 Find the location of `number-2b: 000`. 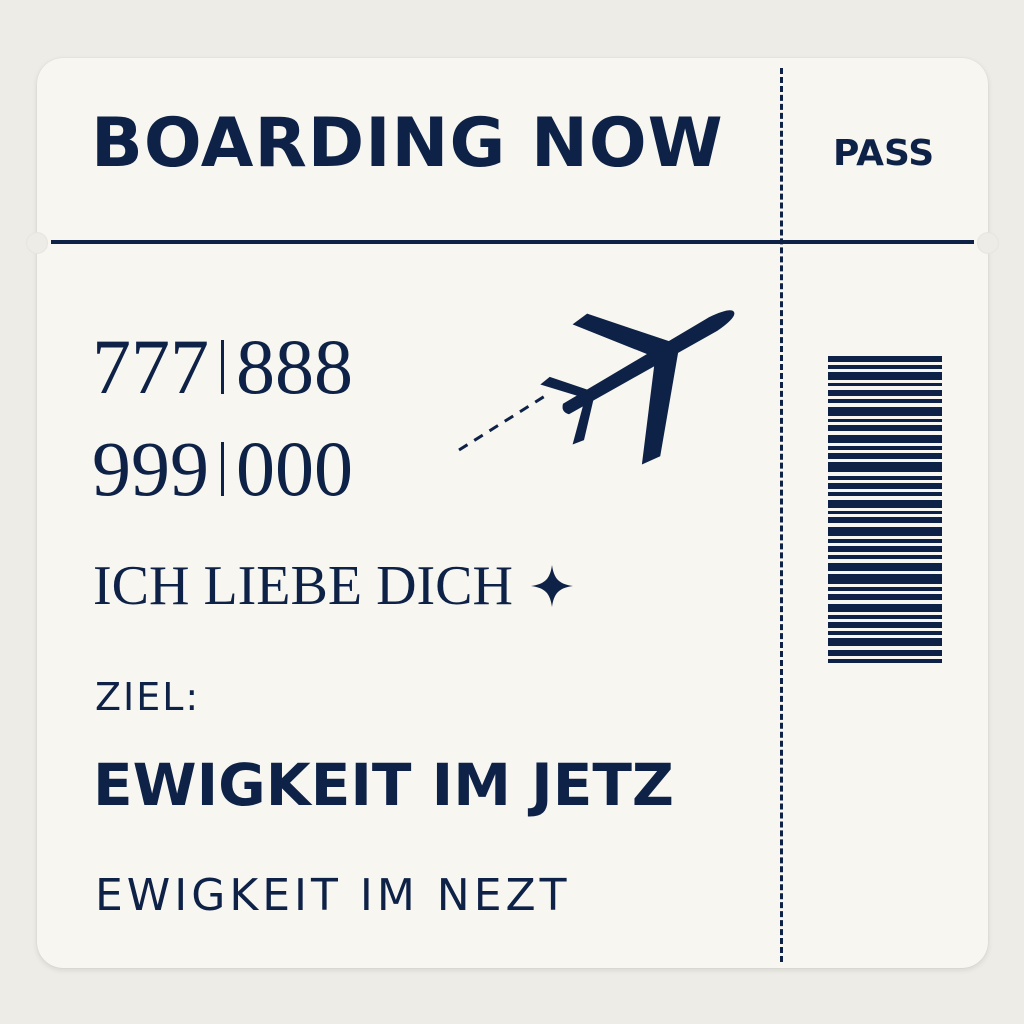

number-2b: 000 is located at coordinates (294, 468).